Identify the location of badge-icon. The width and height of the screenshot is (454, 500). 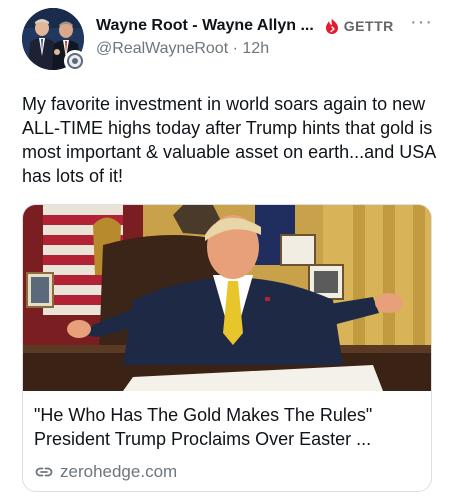
(75, 61).